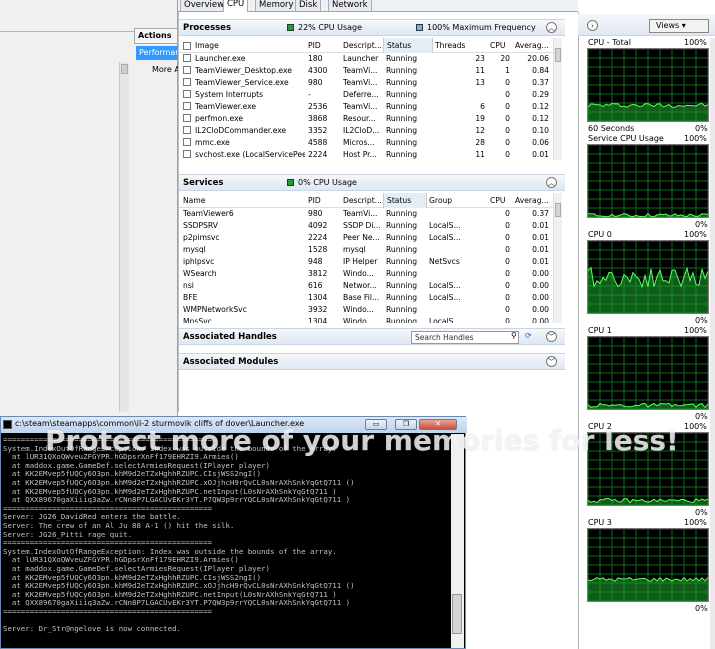 The image size is (715, 649). I want to click on process-row: perfmon.exe 3868 Resour... Running 19 0 0.12, so click(366, 119).